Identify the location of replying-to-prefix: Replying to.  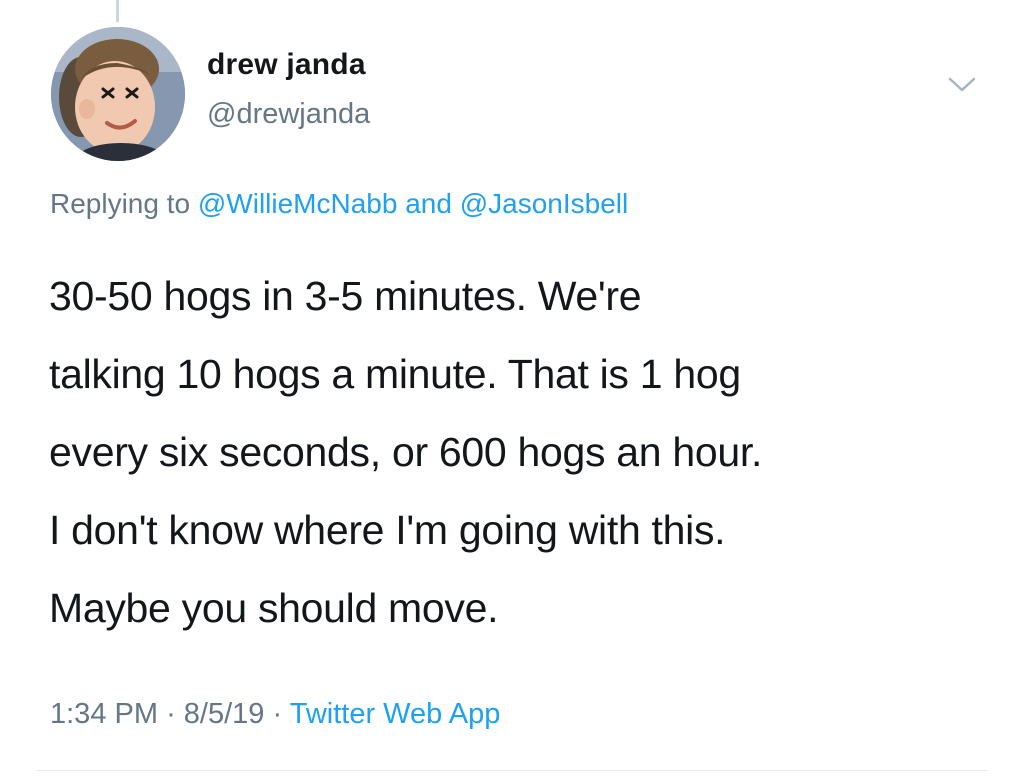
(120, 203).